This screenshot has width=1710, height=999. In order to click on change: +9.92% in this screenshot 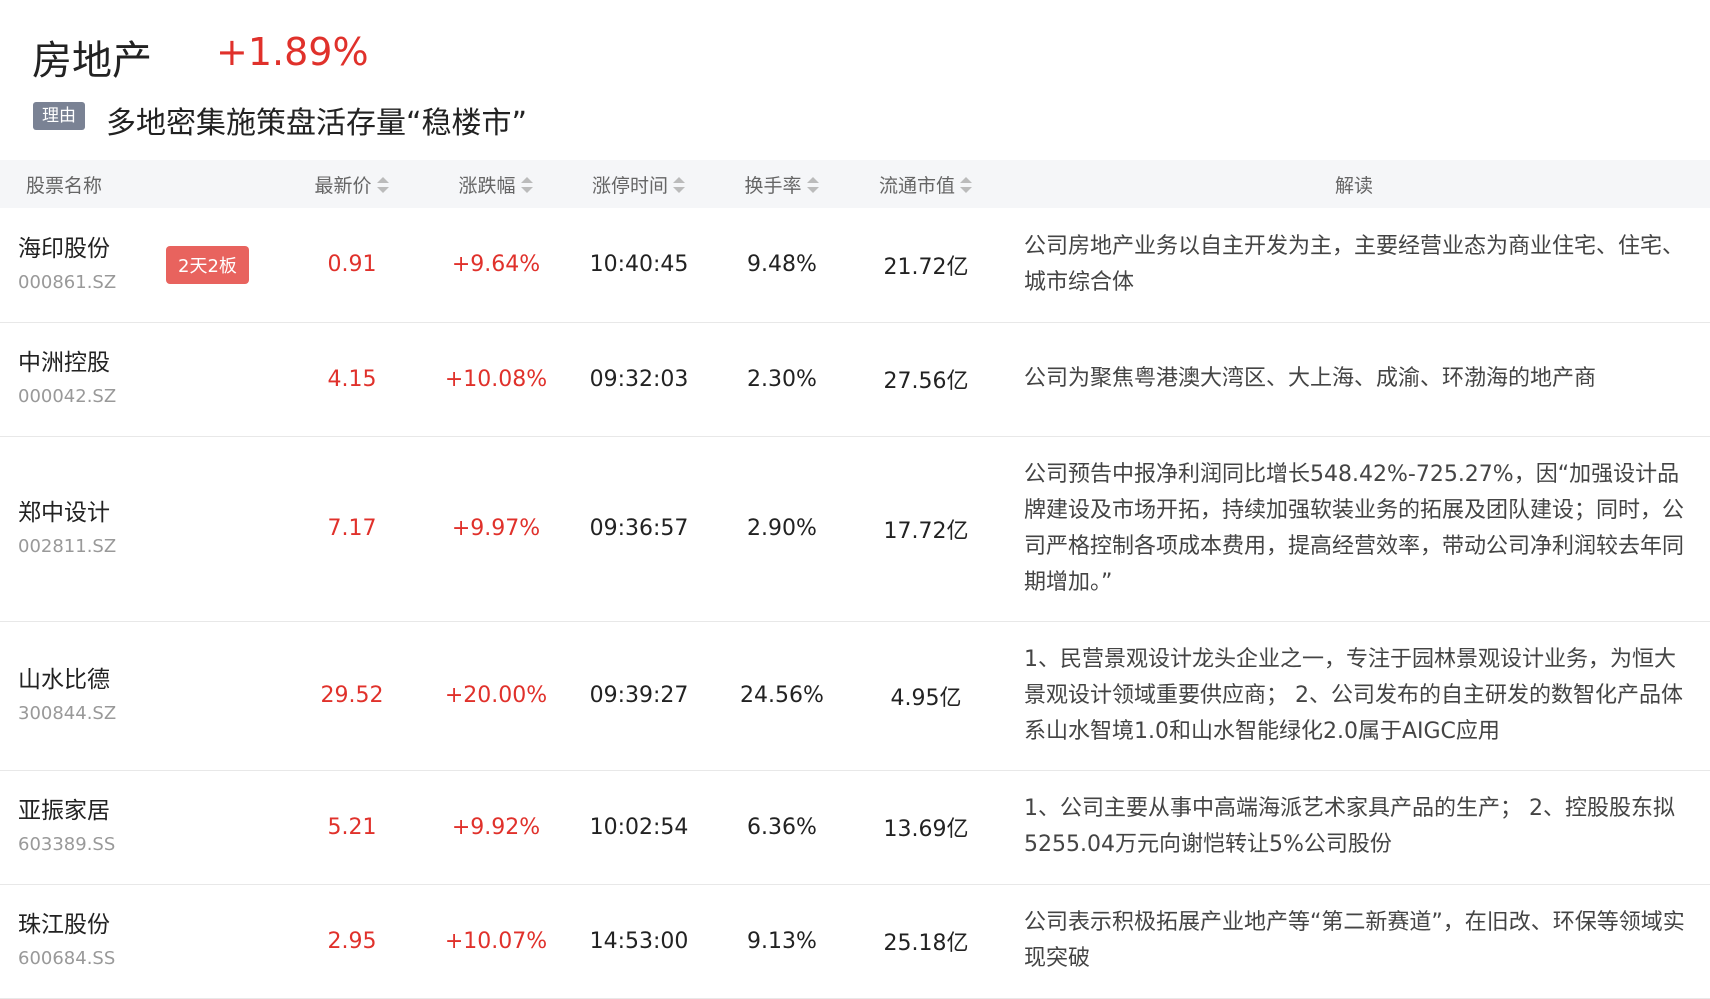, I will do `click(496, 827)`.